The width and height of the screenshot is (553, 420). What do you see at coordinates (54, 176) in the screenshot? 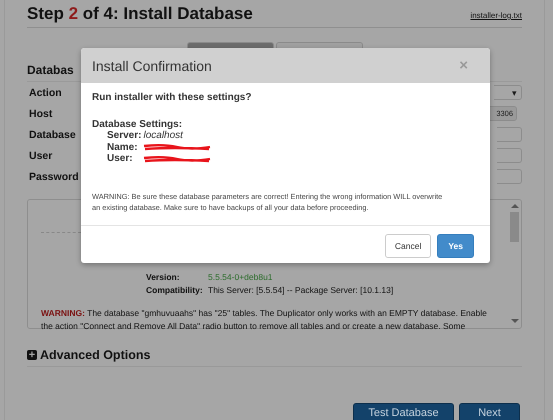
I see `field-label: Password` at bounding box center [54, 176].